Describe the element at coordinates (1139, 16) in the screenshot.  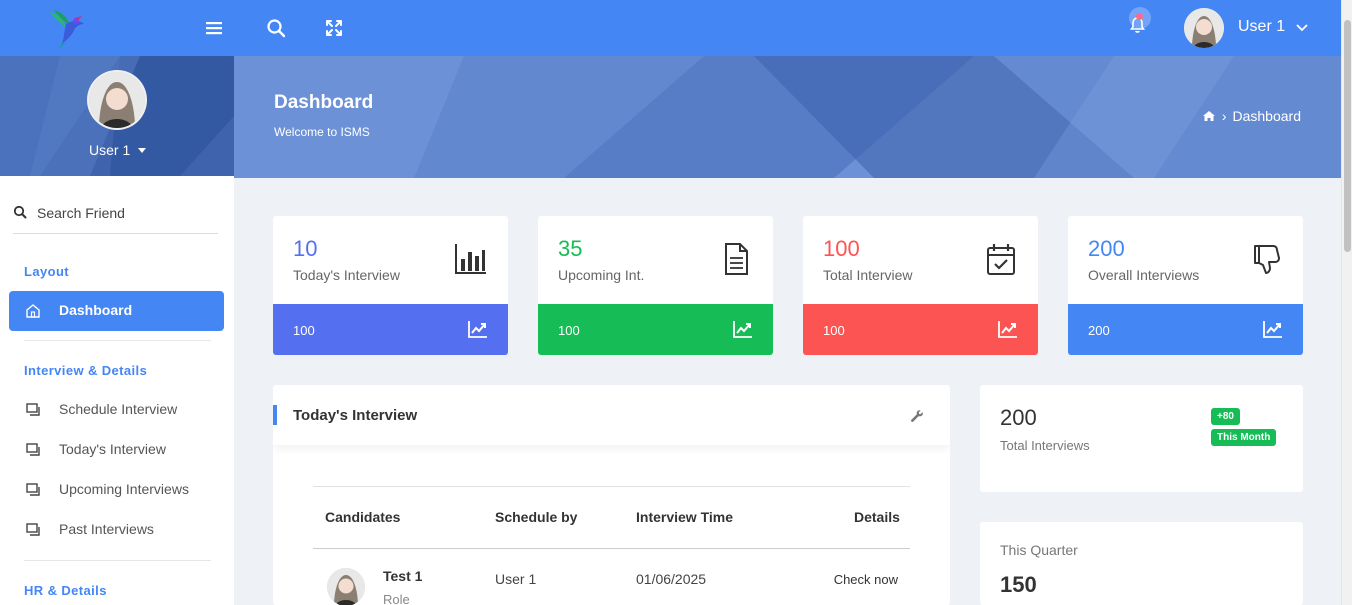
I see `notification-dot` at that location.